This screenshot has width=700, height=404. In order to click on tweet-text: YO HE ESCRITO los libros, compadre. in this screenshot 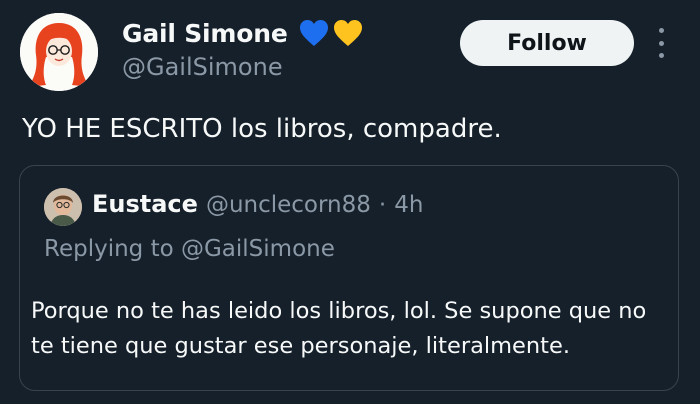, I will do `click(262, 129)`.